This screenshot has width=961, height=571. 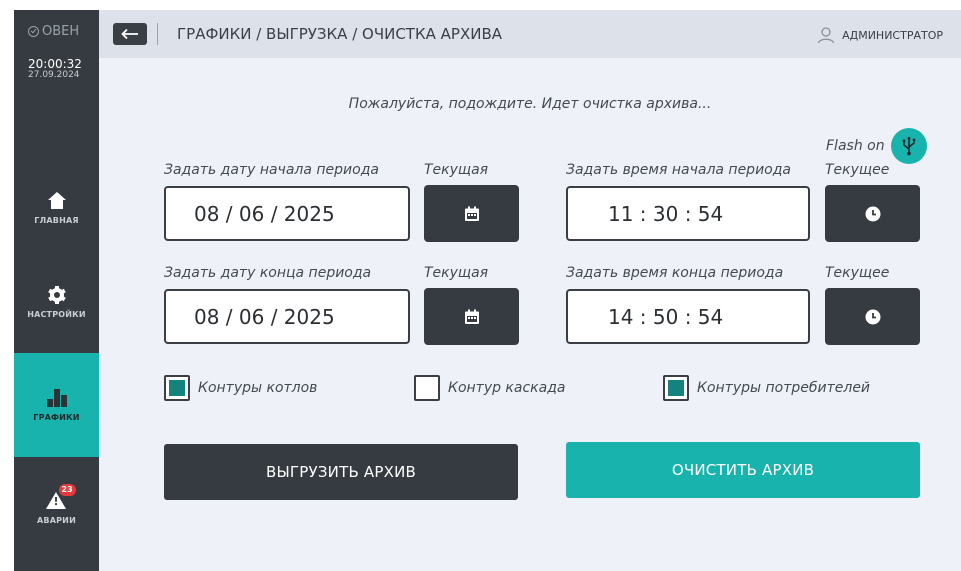 What do you see at coordinates (826, 35) in the screenshot?
I see `user-icon` at bounding box center [826, 35].